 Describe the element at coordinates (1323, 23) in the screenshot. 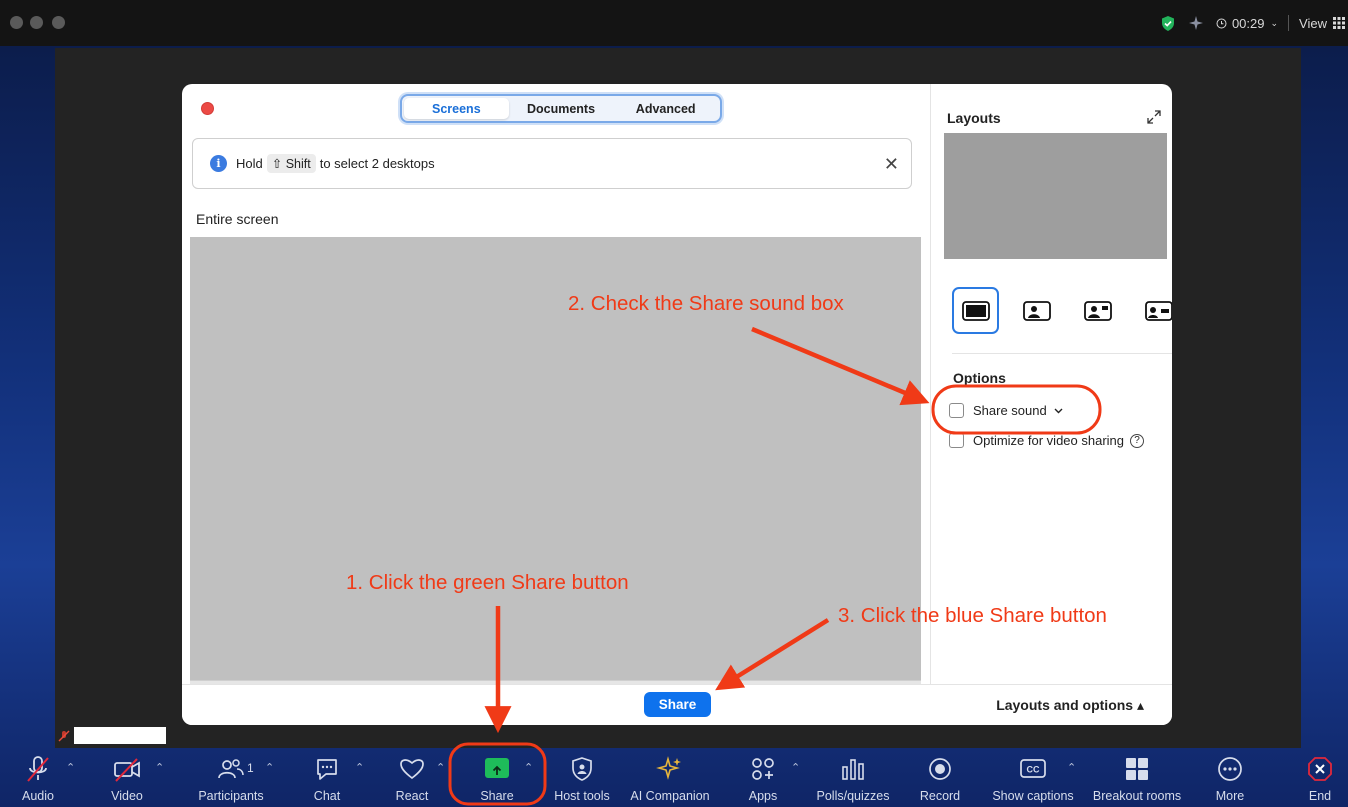

I see `view-button: View` at that location.